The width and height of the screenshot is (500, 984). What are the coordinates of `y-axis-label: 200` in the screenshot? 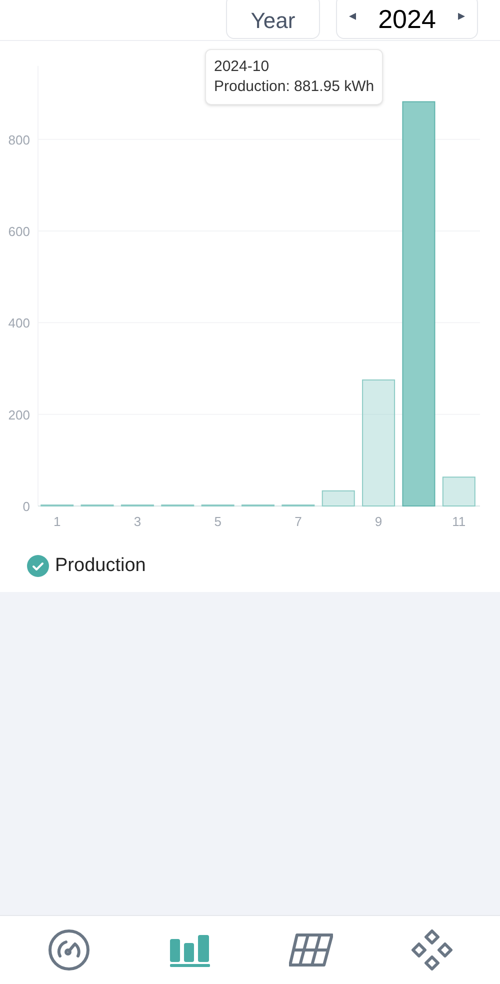 It's located at (19, 414).